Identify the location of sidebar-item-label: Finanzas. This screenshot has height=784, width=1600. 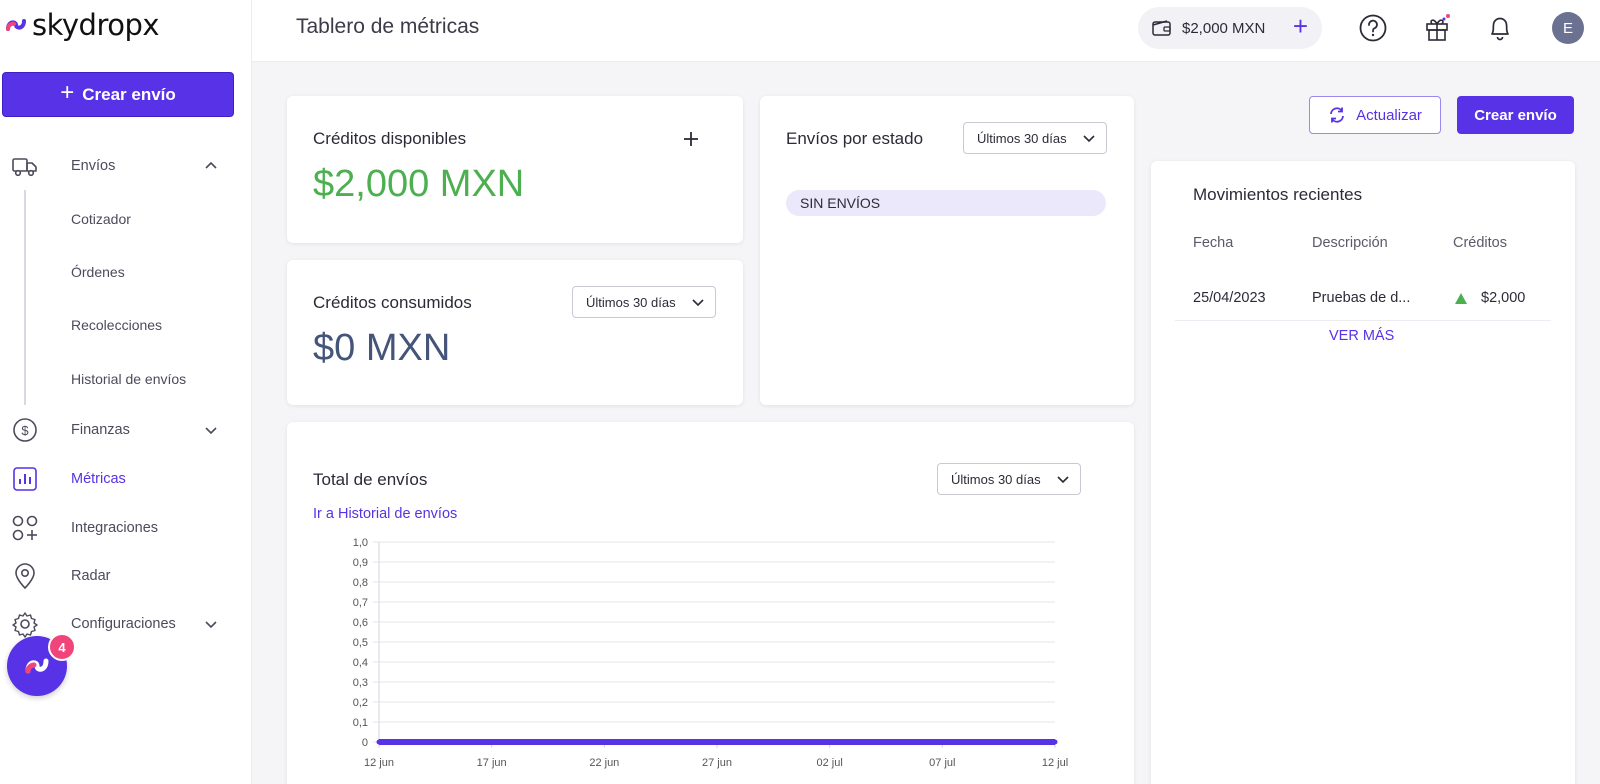
(100, 430).